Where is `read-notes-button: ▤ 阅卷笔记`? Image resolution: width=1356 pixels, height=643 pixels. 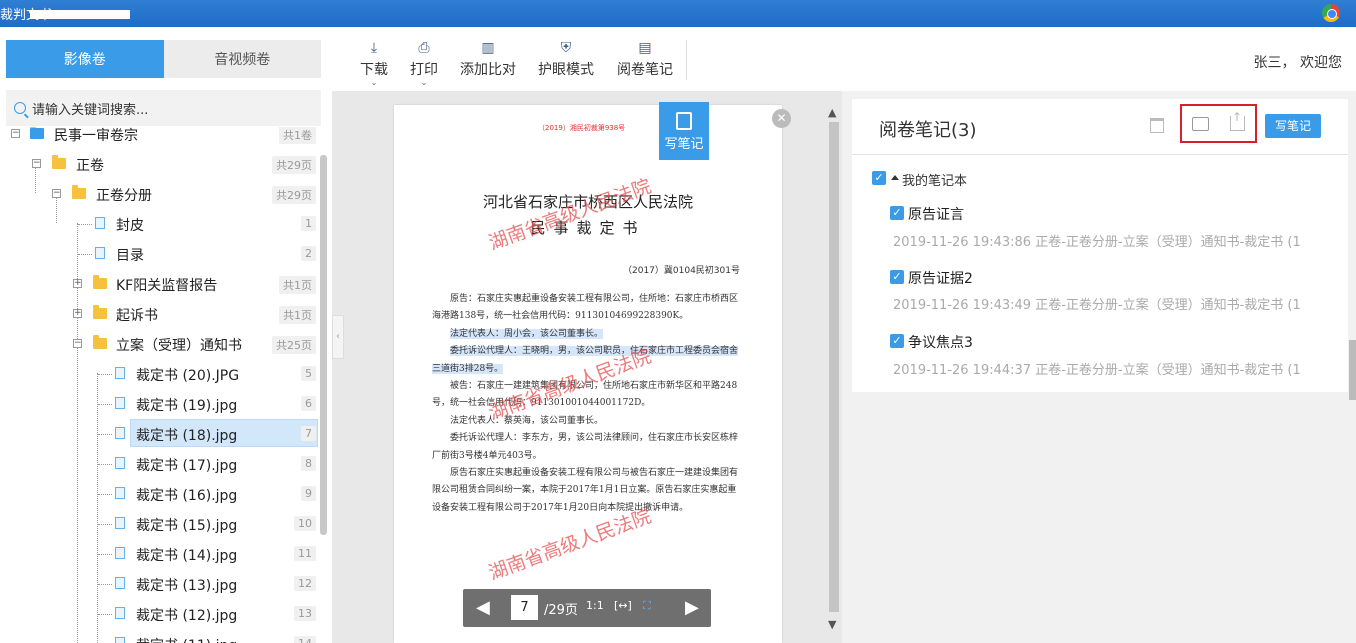 read-notes-button: ▤ 阅卷笔记 is located at coordinates (645, 60).